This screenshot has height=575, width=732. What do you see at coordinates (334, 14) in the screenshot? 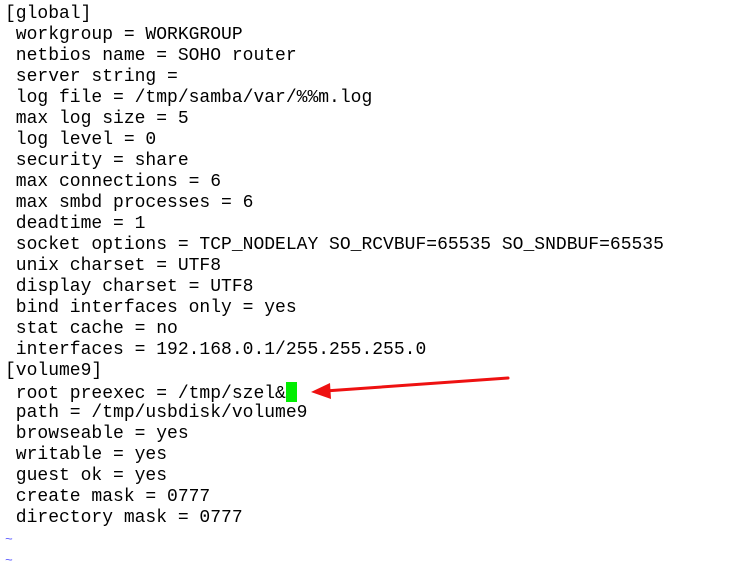
I see `config-section-header: [global]` at bounding box center [334, 14].